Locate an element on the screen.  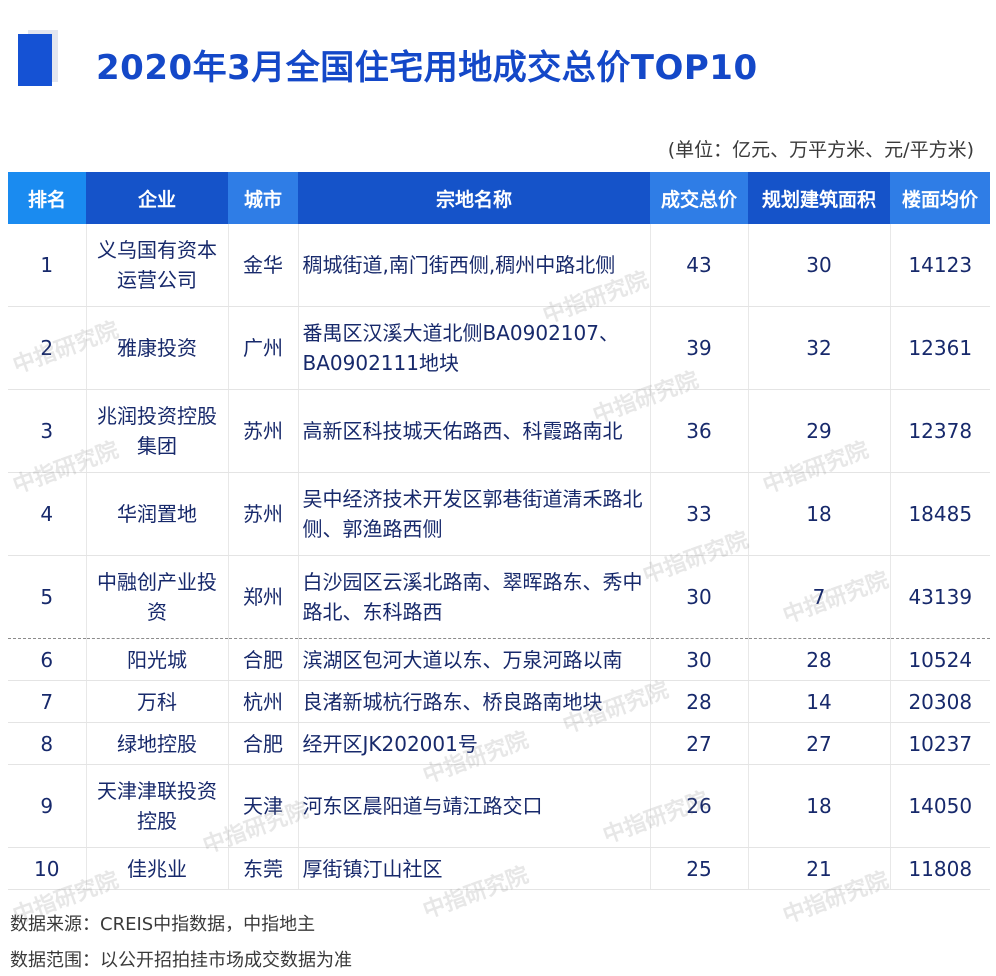
table-row: 8 绿地控股 合肥 经开区JK202001号 27 27 10237 is located at coordinates (499, 743).